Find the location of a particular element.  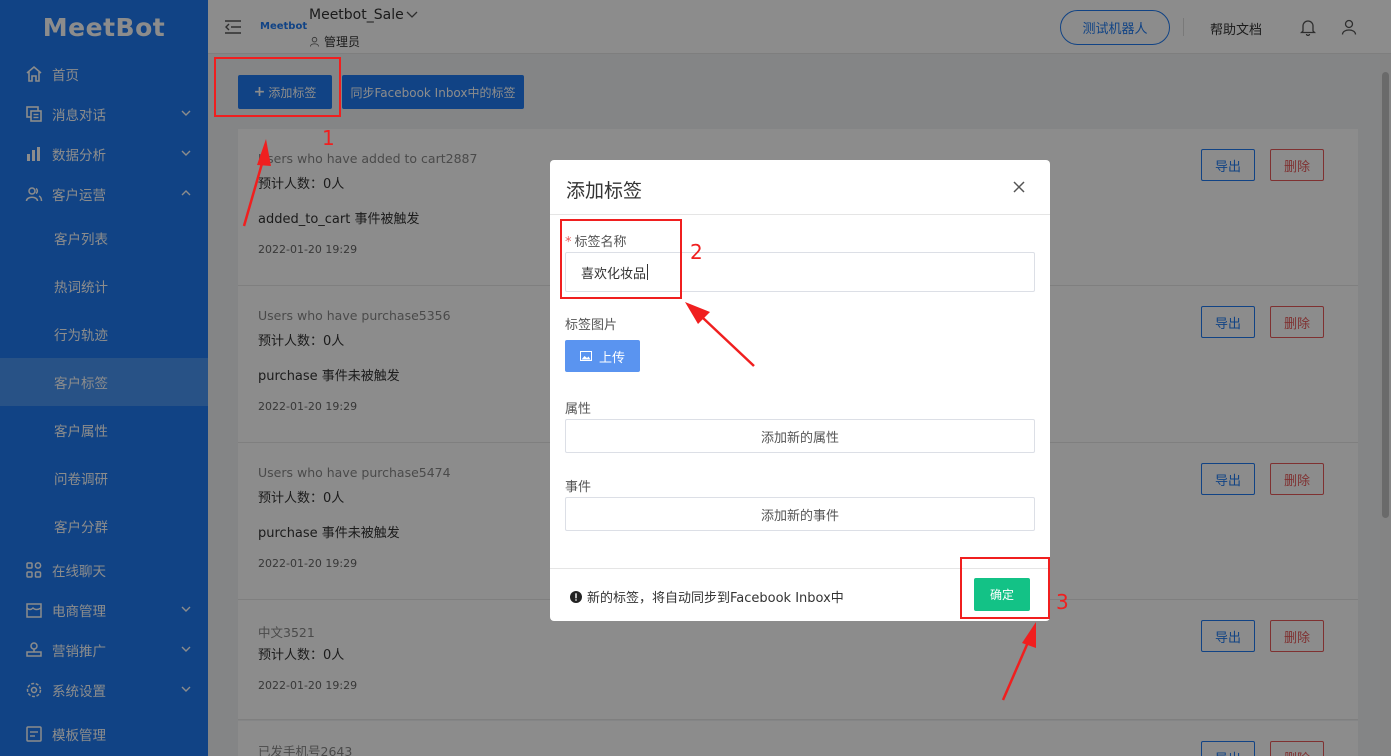

dialog-divider is located at coordinates (800, 214).